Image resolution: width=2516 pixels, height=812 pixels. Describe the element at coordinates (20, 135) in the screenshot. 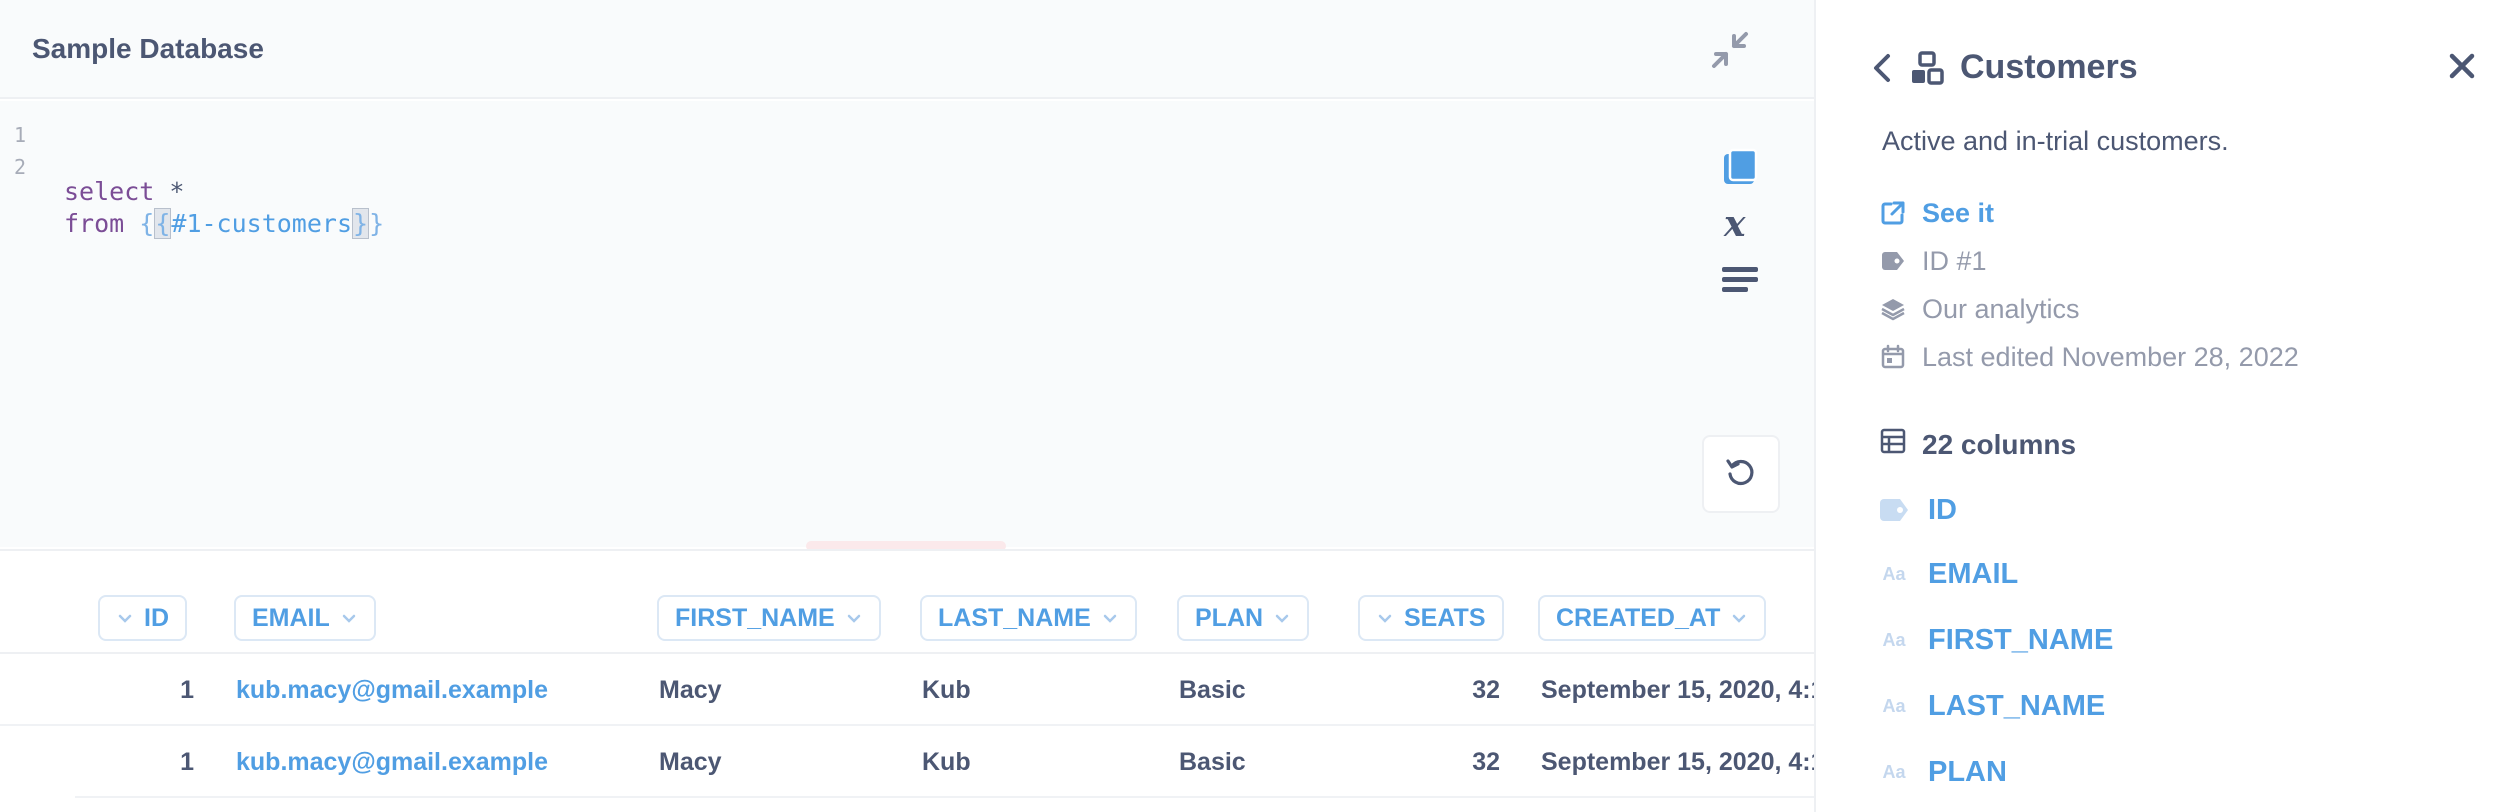

I see `line-number: 1` at that location.